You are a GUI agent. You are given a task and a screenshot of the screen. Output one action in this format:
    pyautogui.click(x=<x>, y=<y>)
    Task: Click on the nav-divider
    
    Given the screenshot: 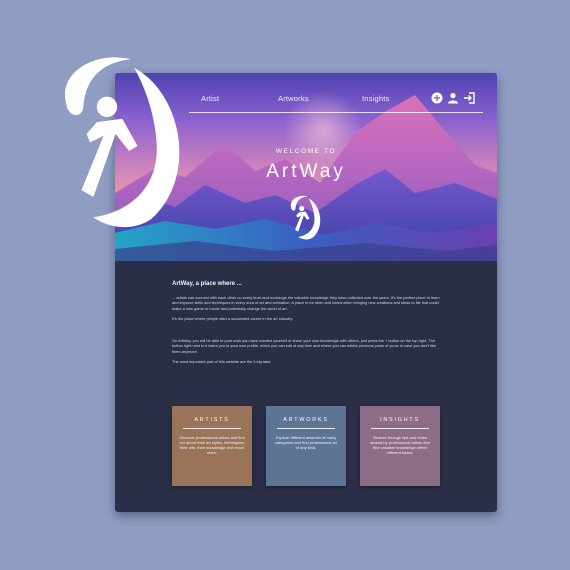 What is the action you would take?
    pyautogui.click(x=336, y=112)
    